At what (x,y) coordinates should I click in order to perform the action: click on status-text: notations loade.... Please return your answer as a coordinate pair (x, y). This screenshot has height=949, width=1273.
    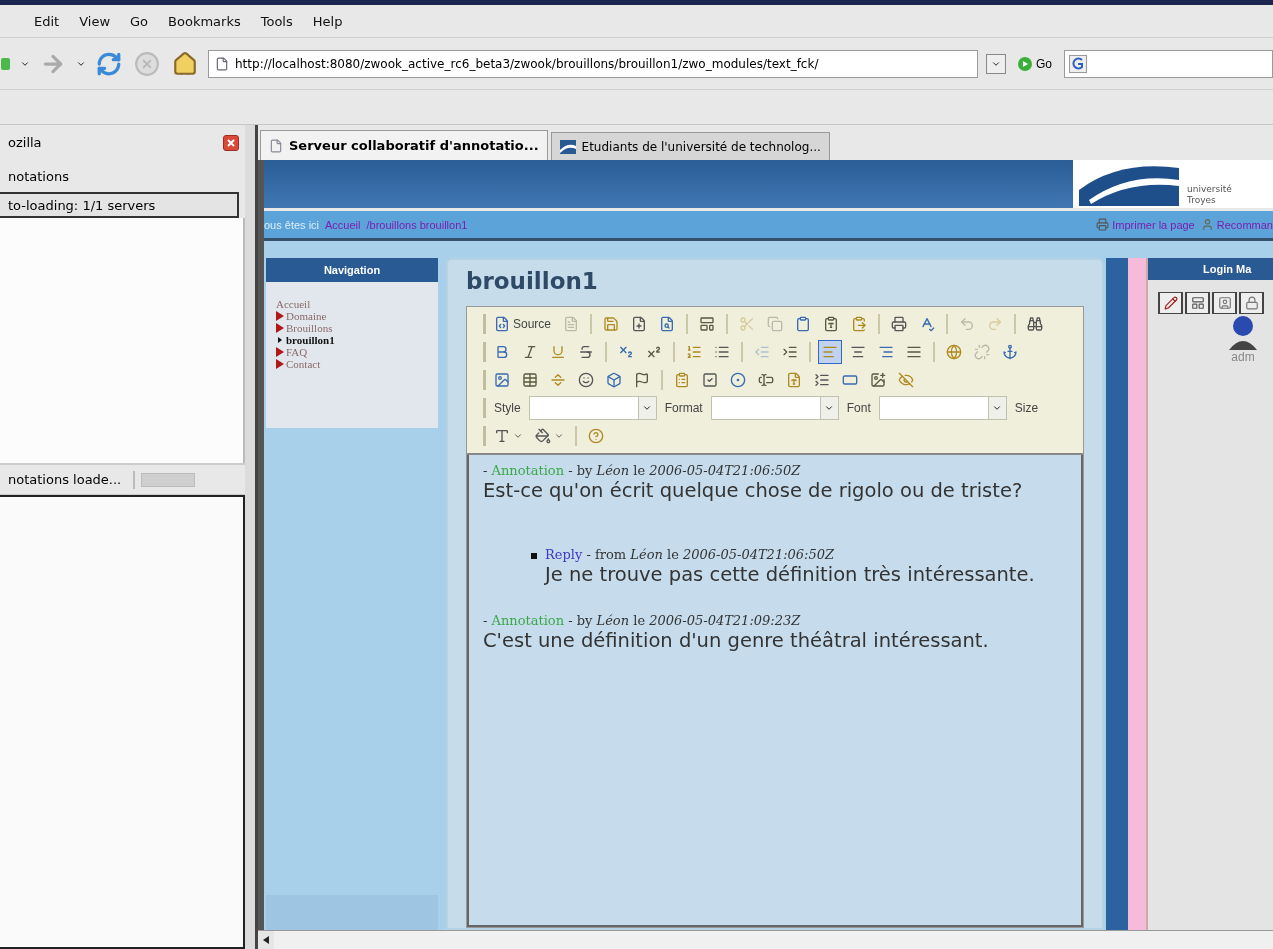
    Looking at the image, I should click on (65, 479).